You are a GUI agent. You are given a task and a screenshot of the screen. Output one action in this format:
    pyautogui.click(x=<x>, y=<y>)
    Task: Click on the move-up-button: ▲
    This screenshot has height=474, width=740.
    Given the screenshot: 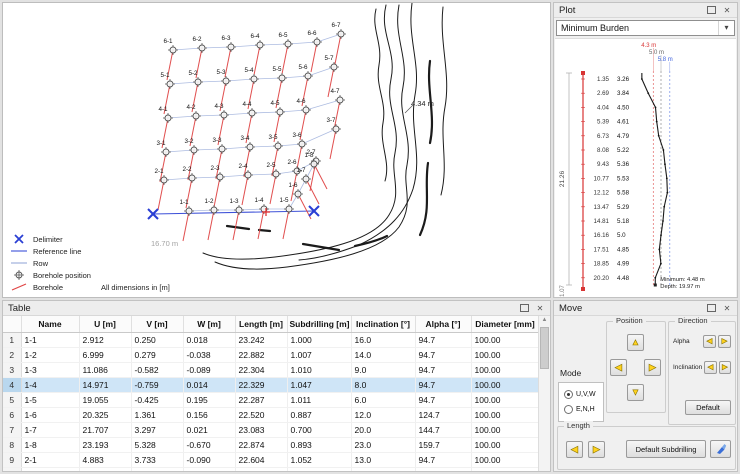 What is the action you would take?
    pyautogui.click(x=635, y=342)
    